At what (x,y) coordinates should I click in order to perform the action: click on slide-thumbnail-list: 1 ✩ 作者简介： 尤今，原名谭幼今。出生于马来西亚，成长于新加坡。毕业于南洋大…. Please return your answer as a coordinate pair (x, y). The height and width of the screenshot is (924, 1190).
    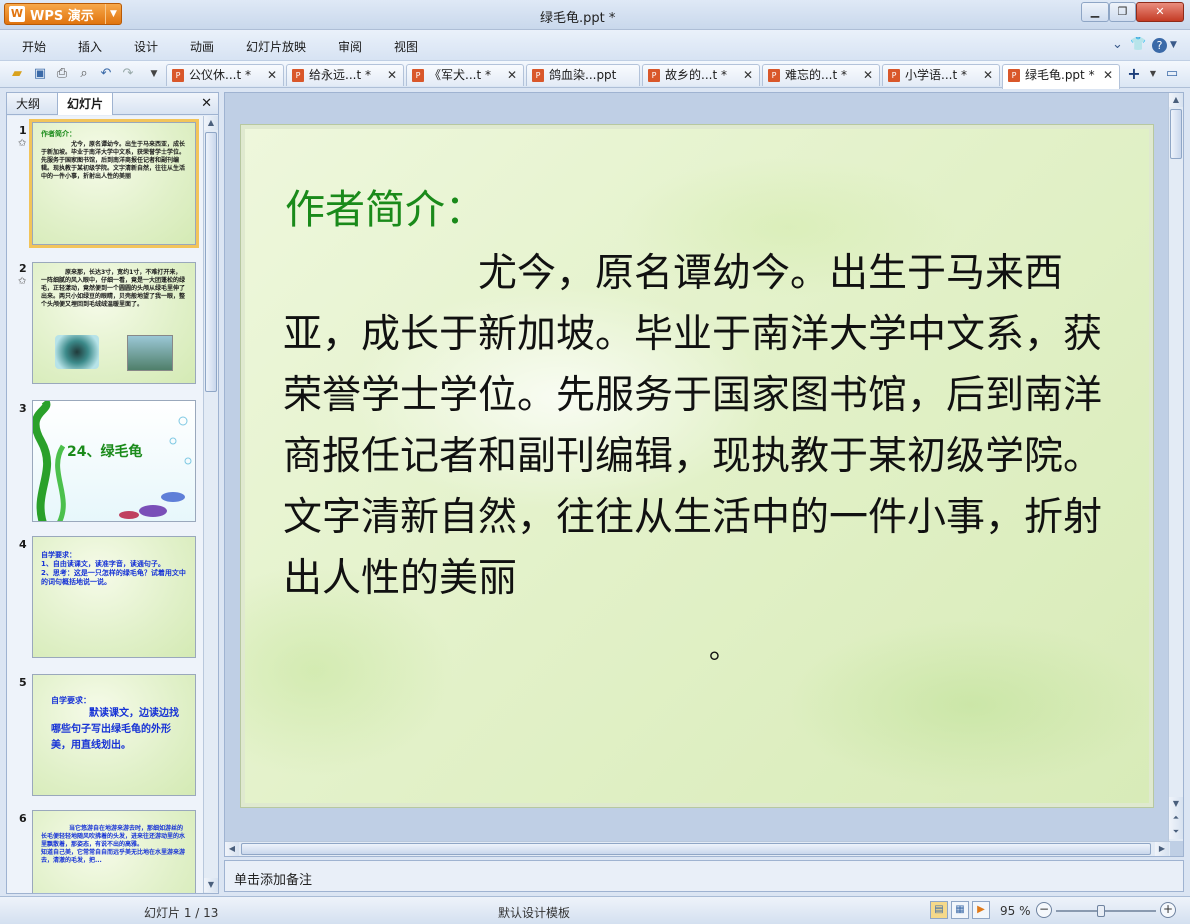
    Looking at the image, I should click on (105, 504).